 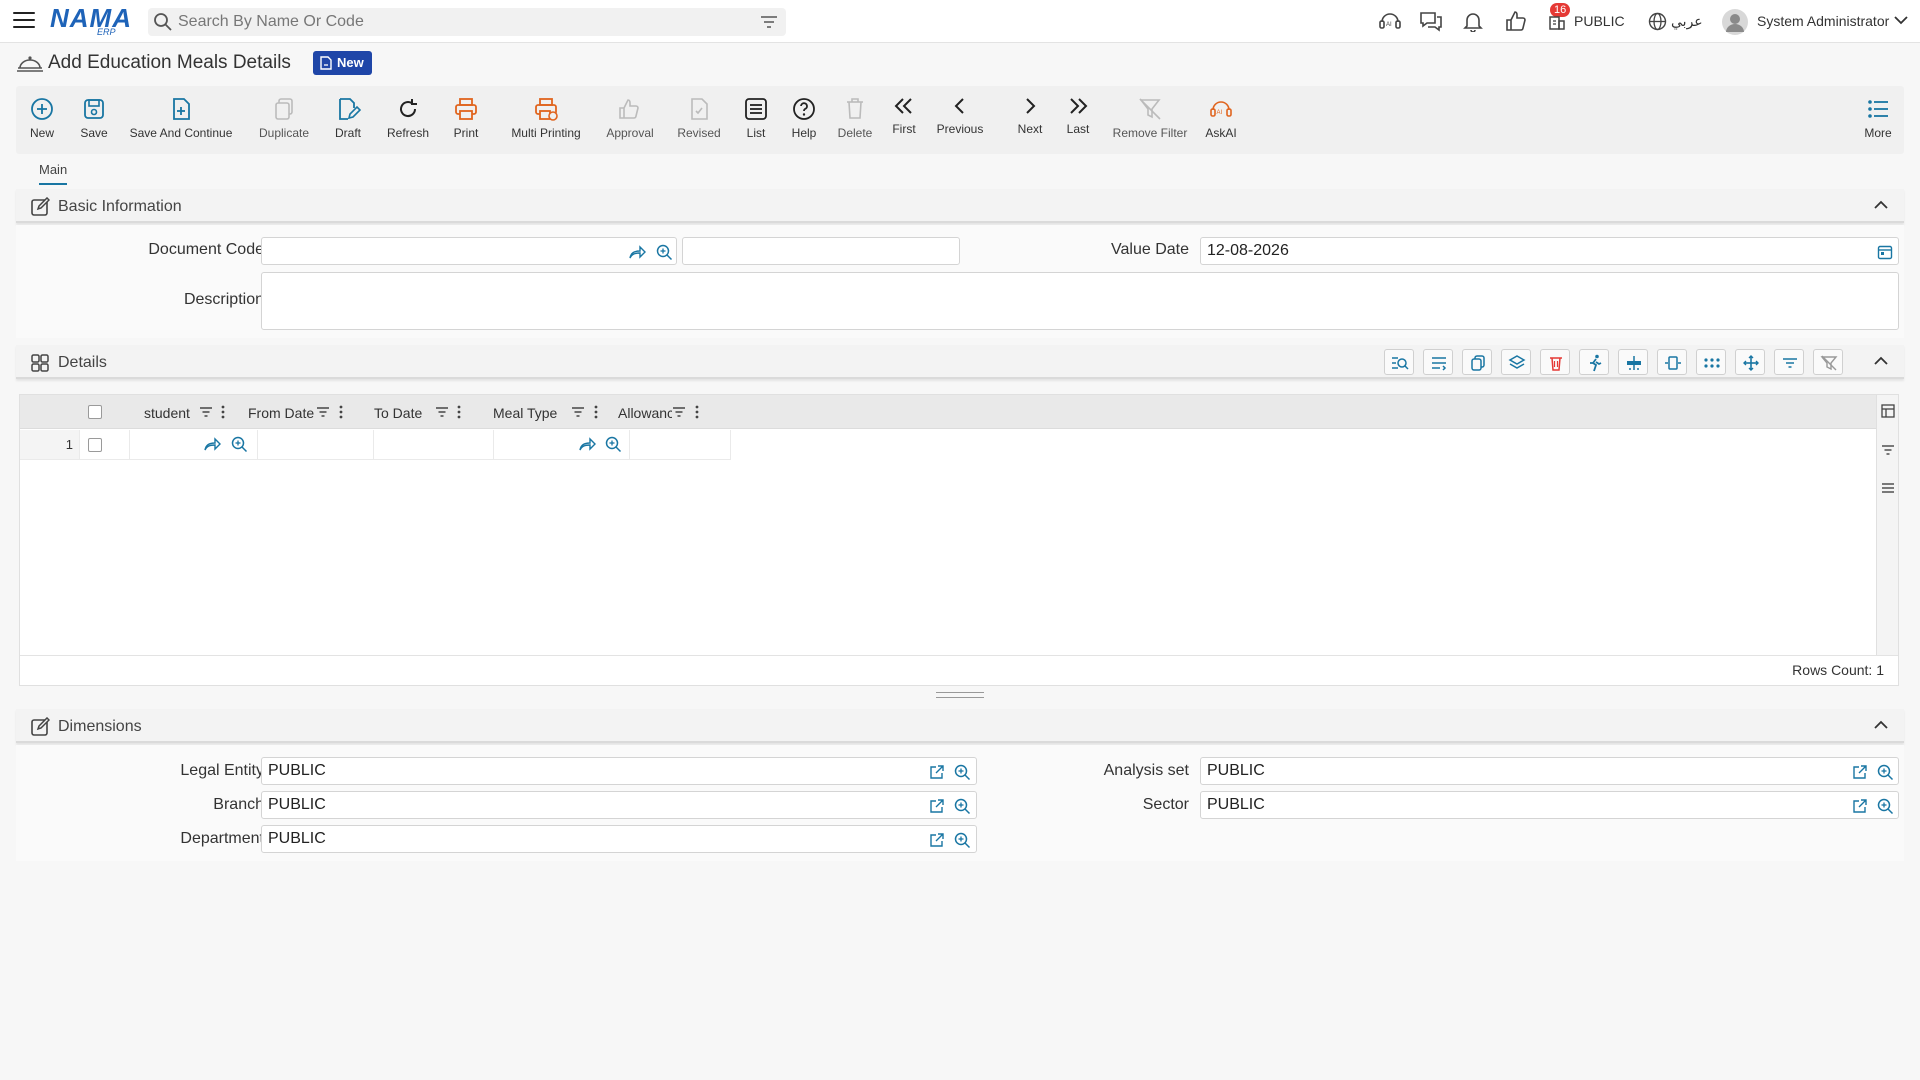 What do you see at coordinates (960, 362) in the screenshot?
I see `details-header: Details` at bounding box center [960, 362].